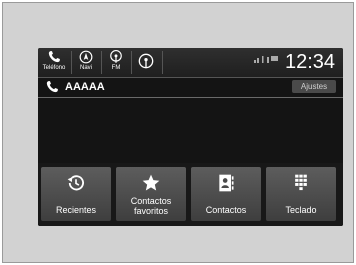 This screenshot has width=356, height=265. What do you see at coordinates (190, 88) in the screenshot?
I see `call-bar: AAAAA Ajustes` at bounding box center [190, 88].